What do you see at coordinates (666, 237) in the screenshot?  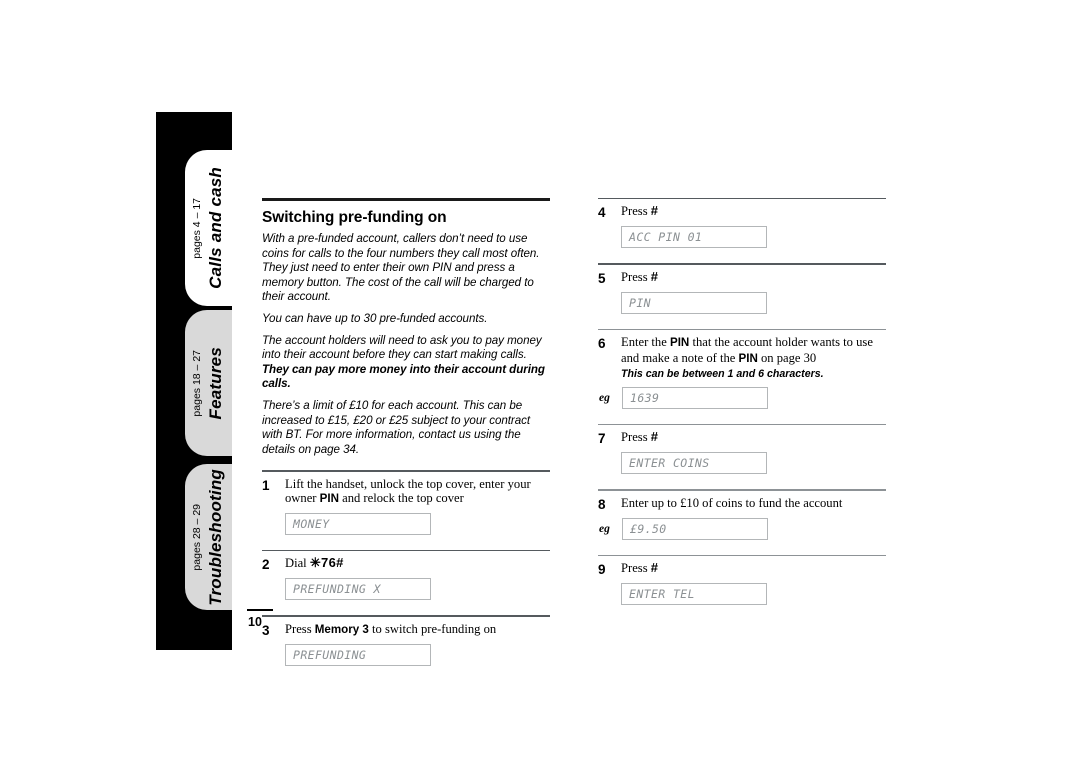 I see `lcd-display-text: ACC PIN 01` at bounding box center [666, 237].